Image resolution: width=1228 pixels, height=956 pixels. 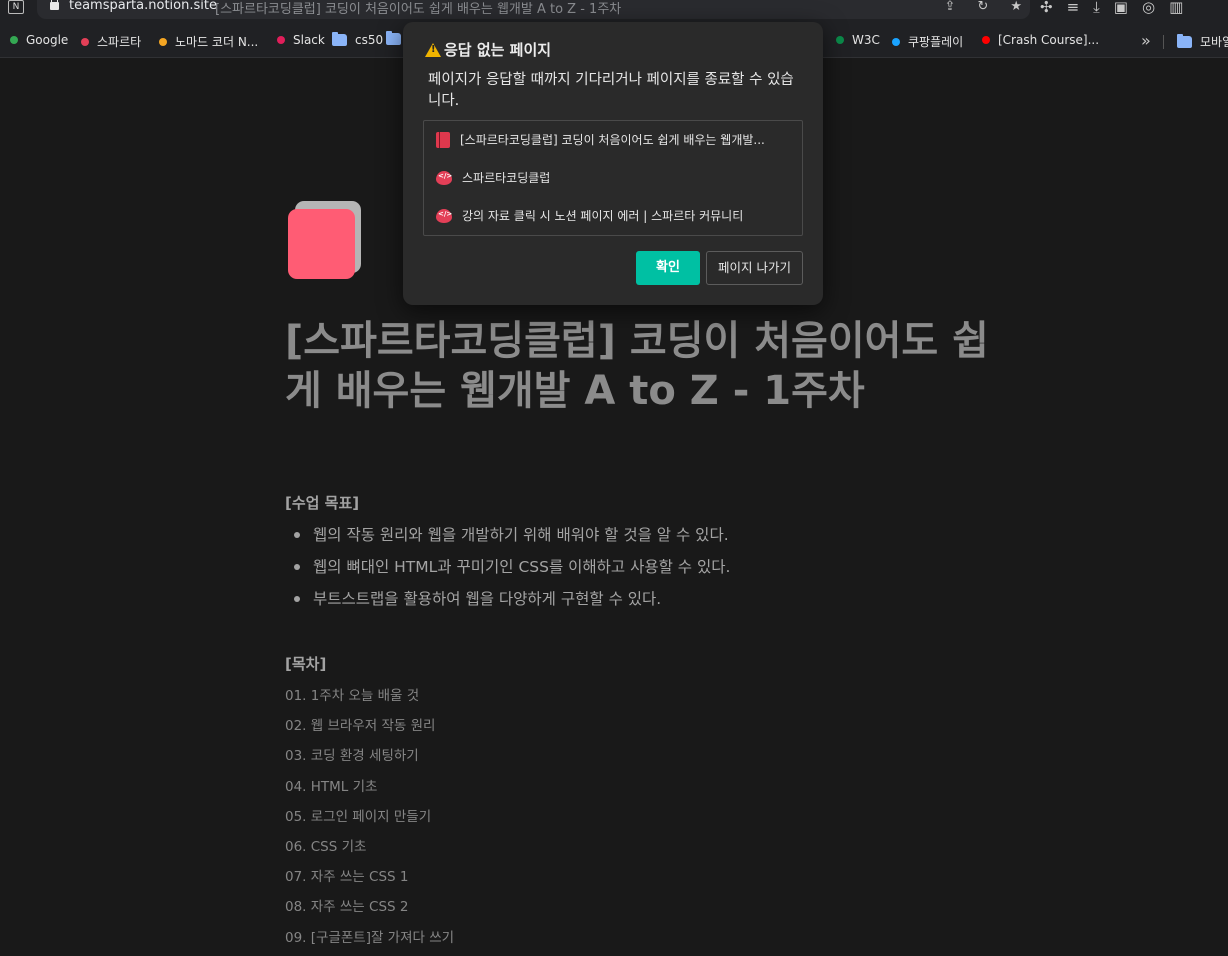 What do you see at coordinates (433, 49) in the screenshot?
I see `warning-icon` at bounding box center [433, 49].